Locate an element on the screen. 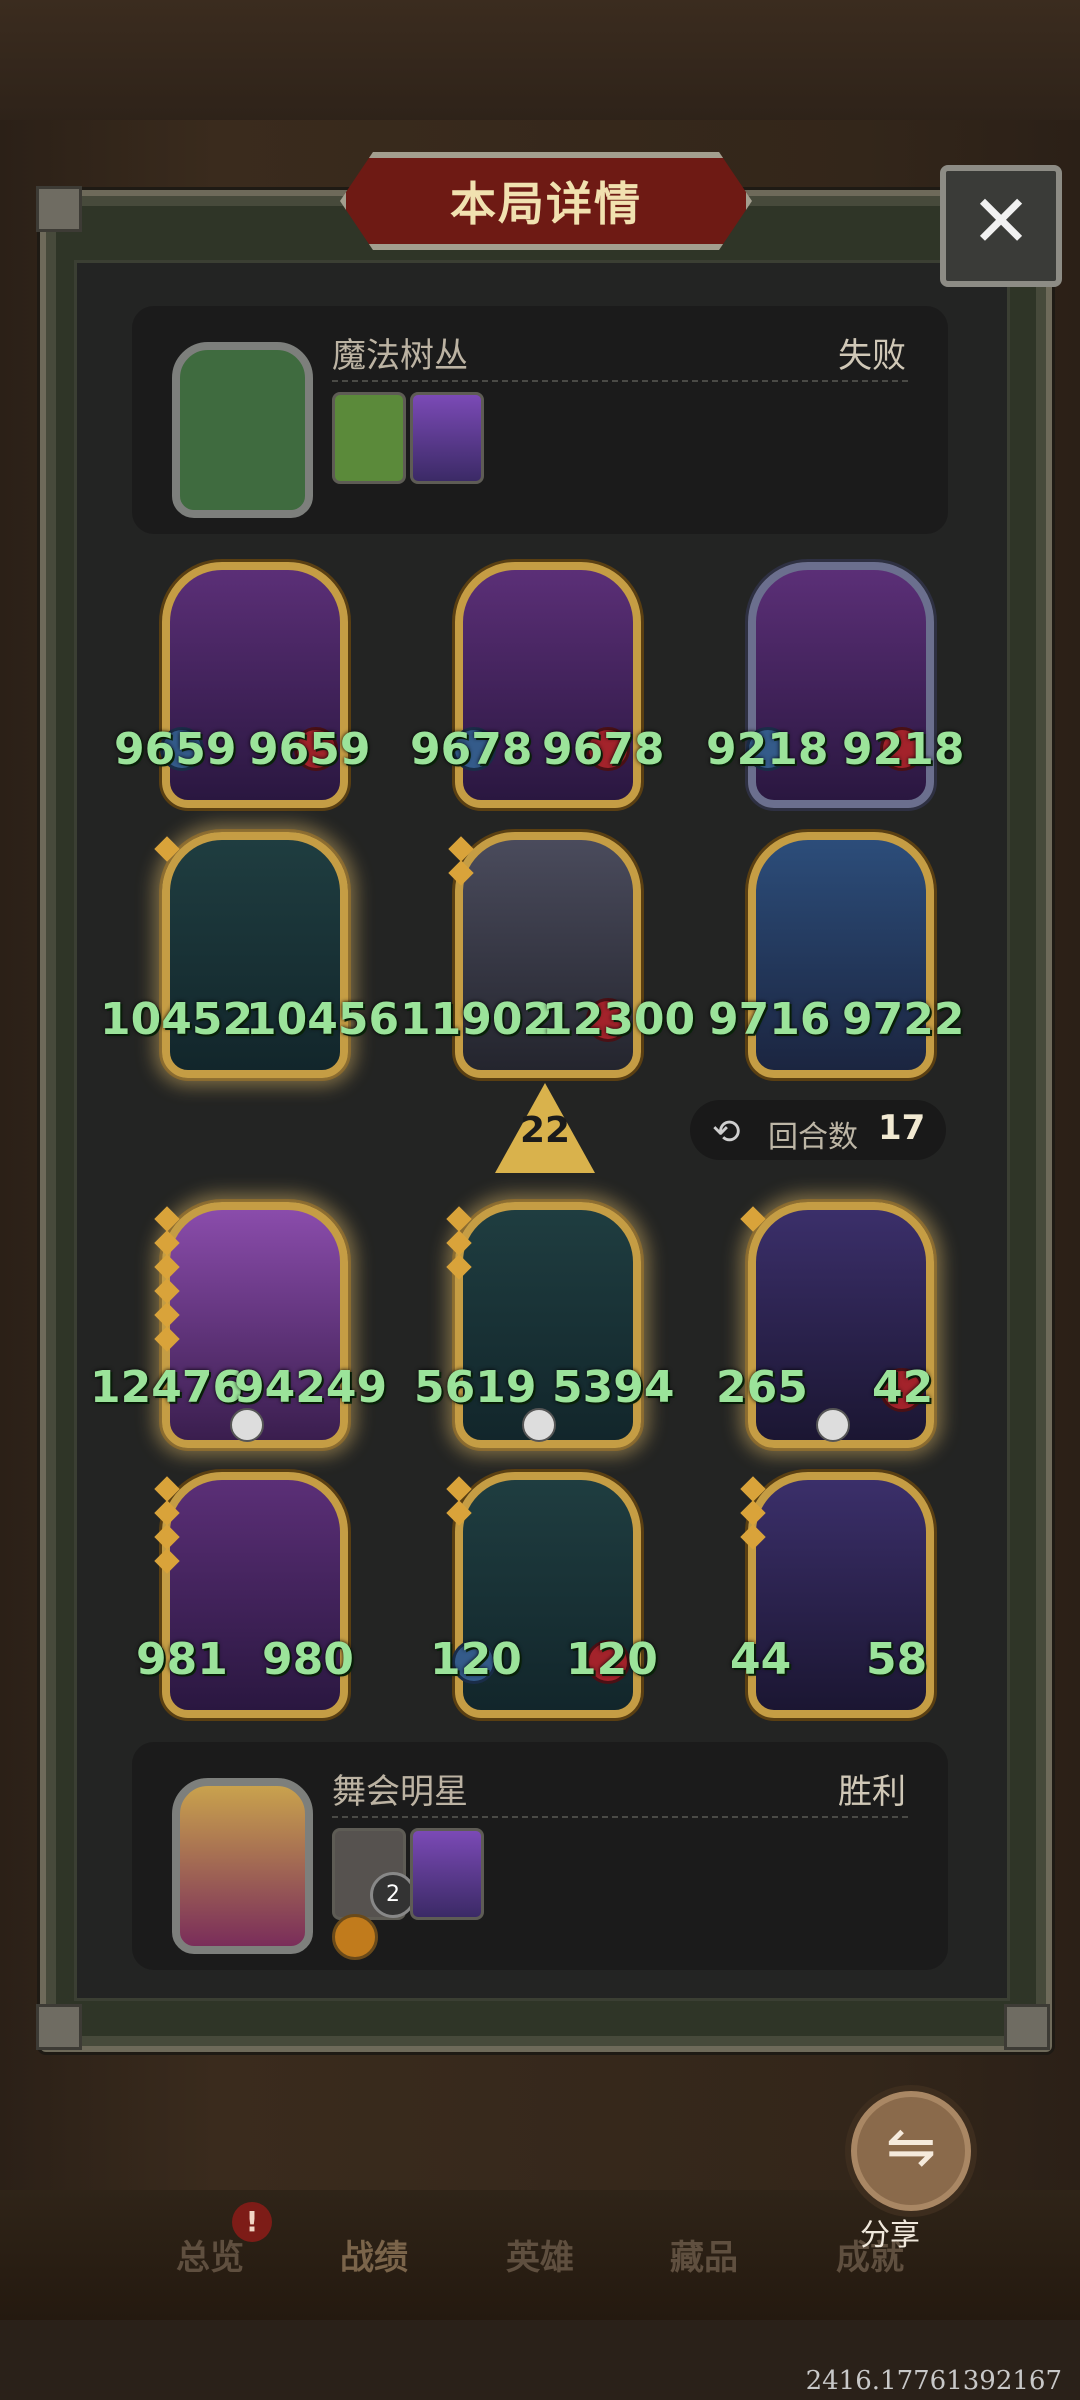  share-button: ⇋ is located at coordinates (911, 2151).